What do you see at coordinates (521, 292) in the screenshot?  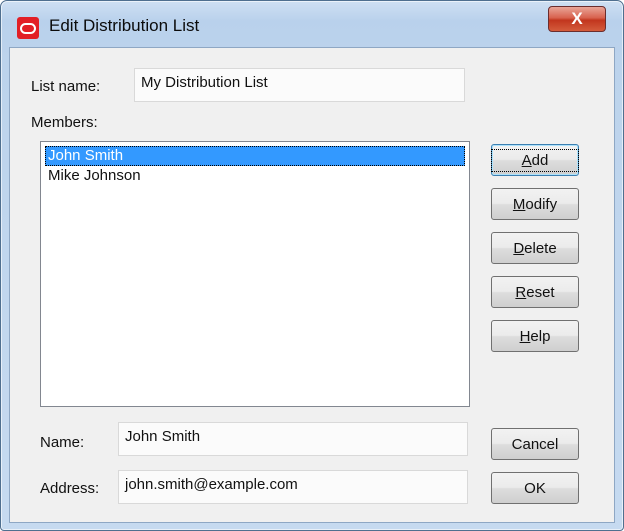 I see `reset-mnemonic: R` at bounding box center [521, 292].